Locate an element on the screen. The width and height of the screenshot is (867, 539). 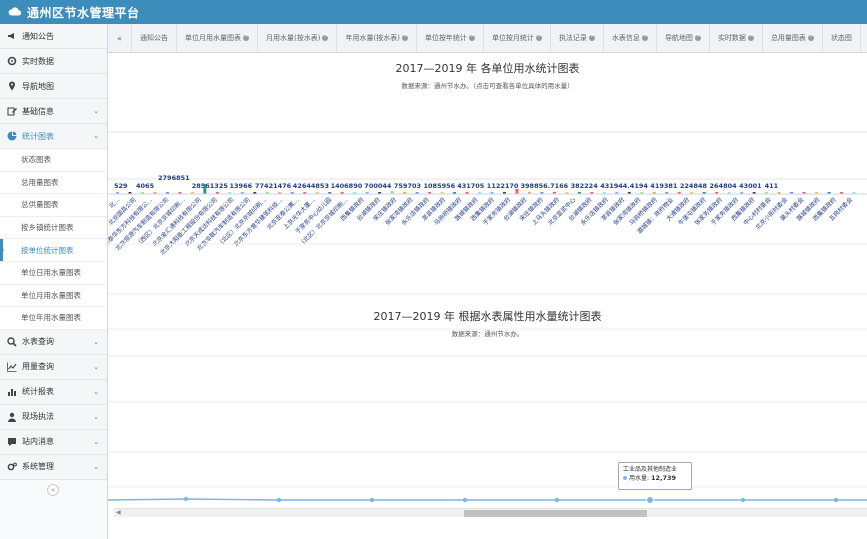
tab-label: 年用水量(按水表) is located at coordinates (372, 38).